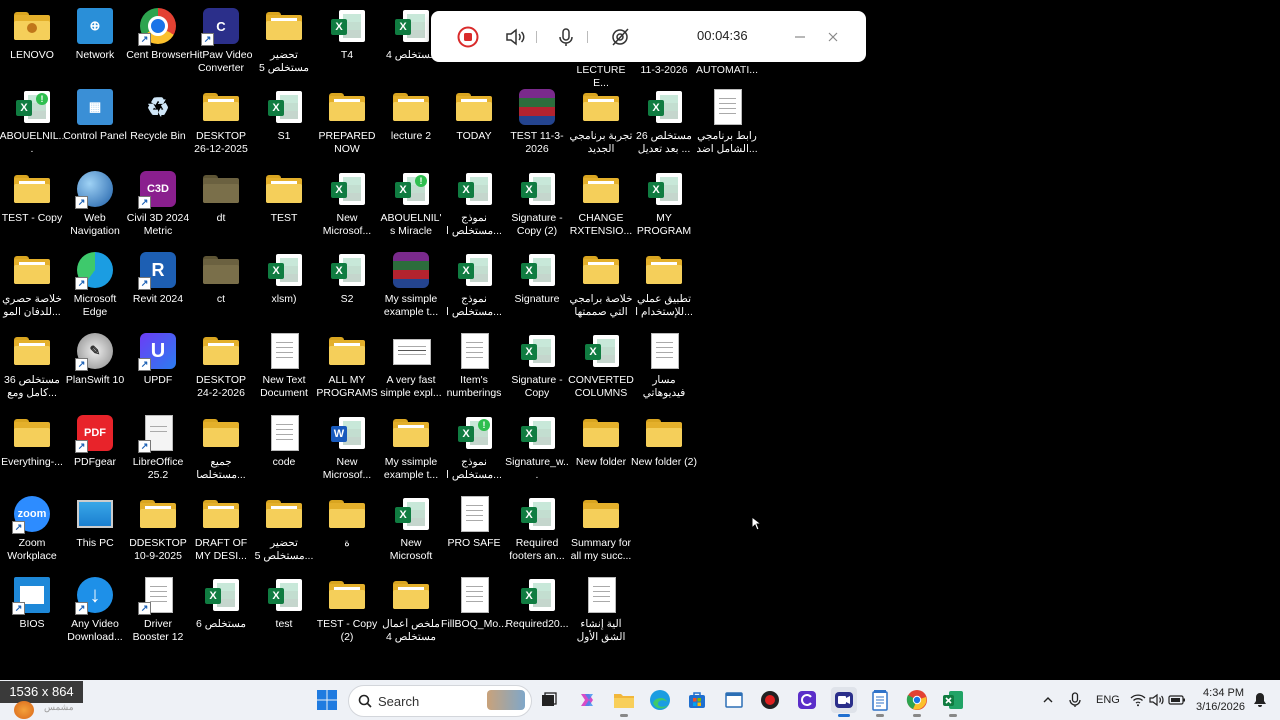 Image resolution: width=1280 pixels, height=720 pixels. I want to click on clock-date: 3/16/2026, so click(1220, 707).